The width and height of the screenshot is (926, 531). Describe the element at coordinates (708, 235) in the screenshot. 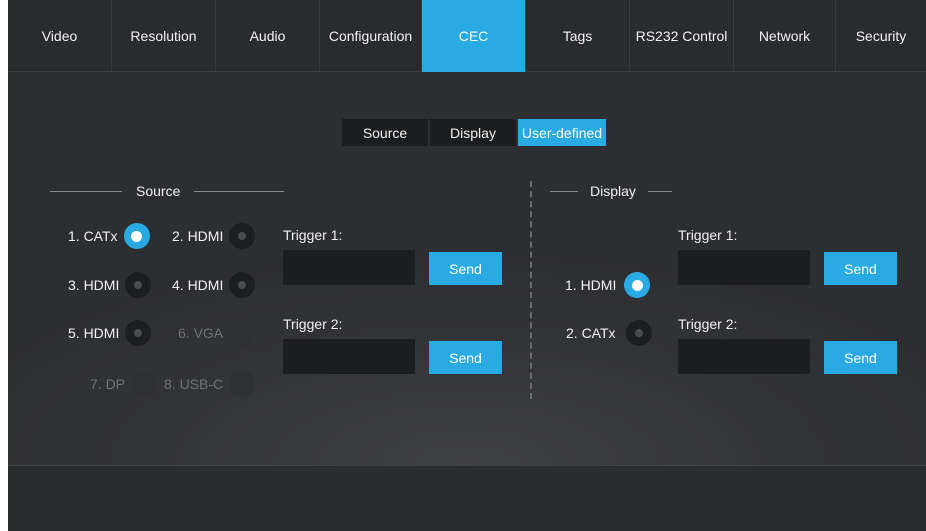

I see `display-trigger-1-label: Trigger 1:` at that location.